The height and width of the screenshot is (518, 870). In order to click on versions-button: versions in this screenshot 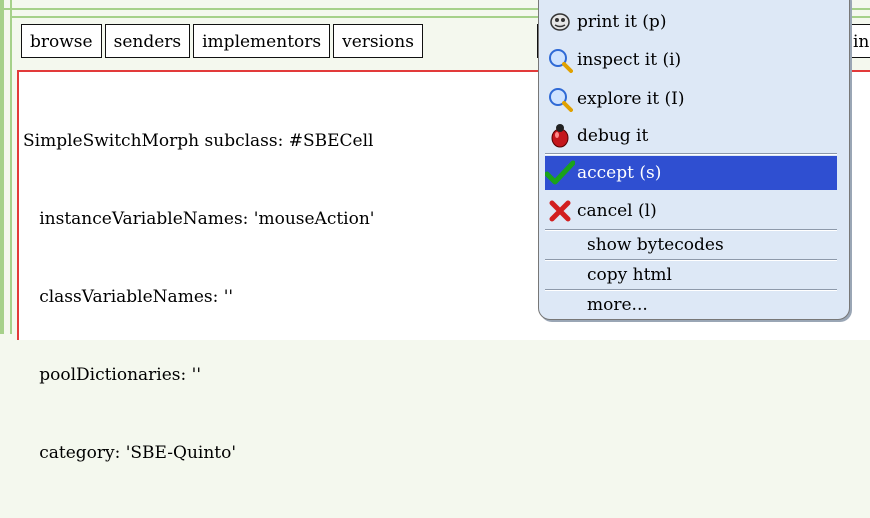, I will do `click(378, 41)`.